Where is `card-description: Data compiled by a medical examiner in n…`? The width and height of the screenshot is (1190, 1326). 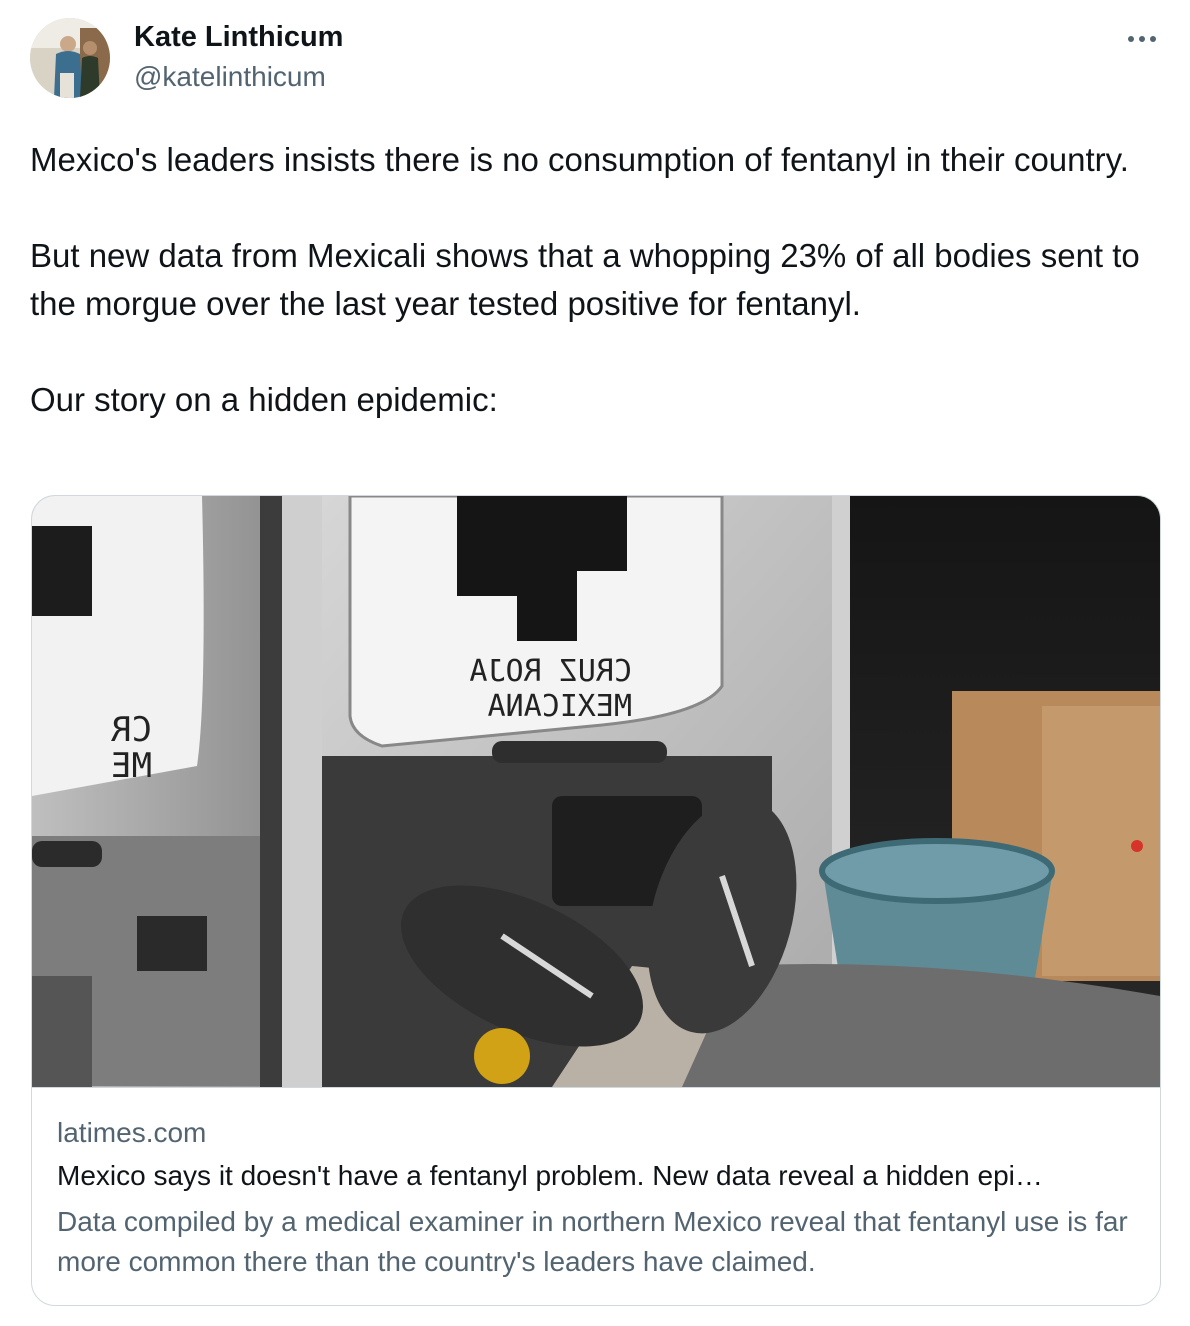
card-description: Data compiled by a medical examiner in n… is located at coordinates (597, 1242).